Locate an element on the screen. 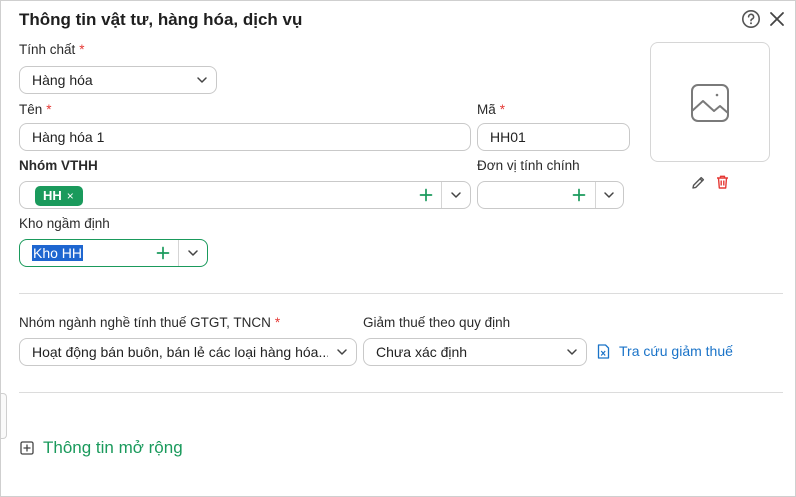  expand-section-toggle: Thông tin mở rộng is located at coordinates (113, 448).